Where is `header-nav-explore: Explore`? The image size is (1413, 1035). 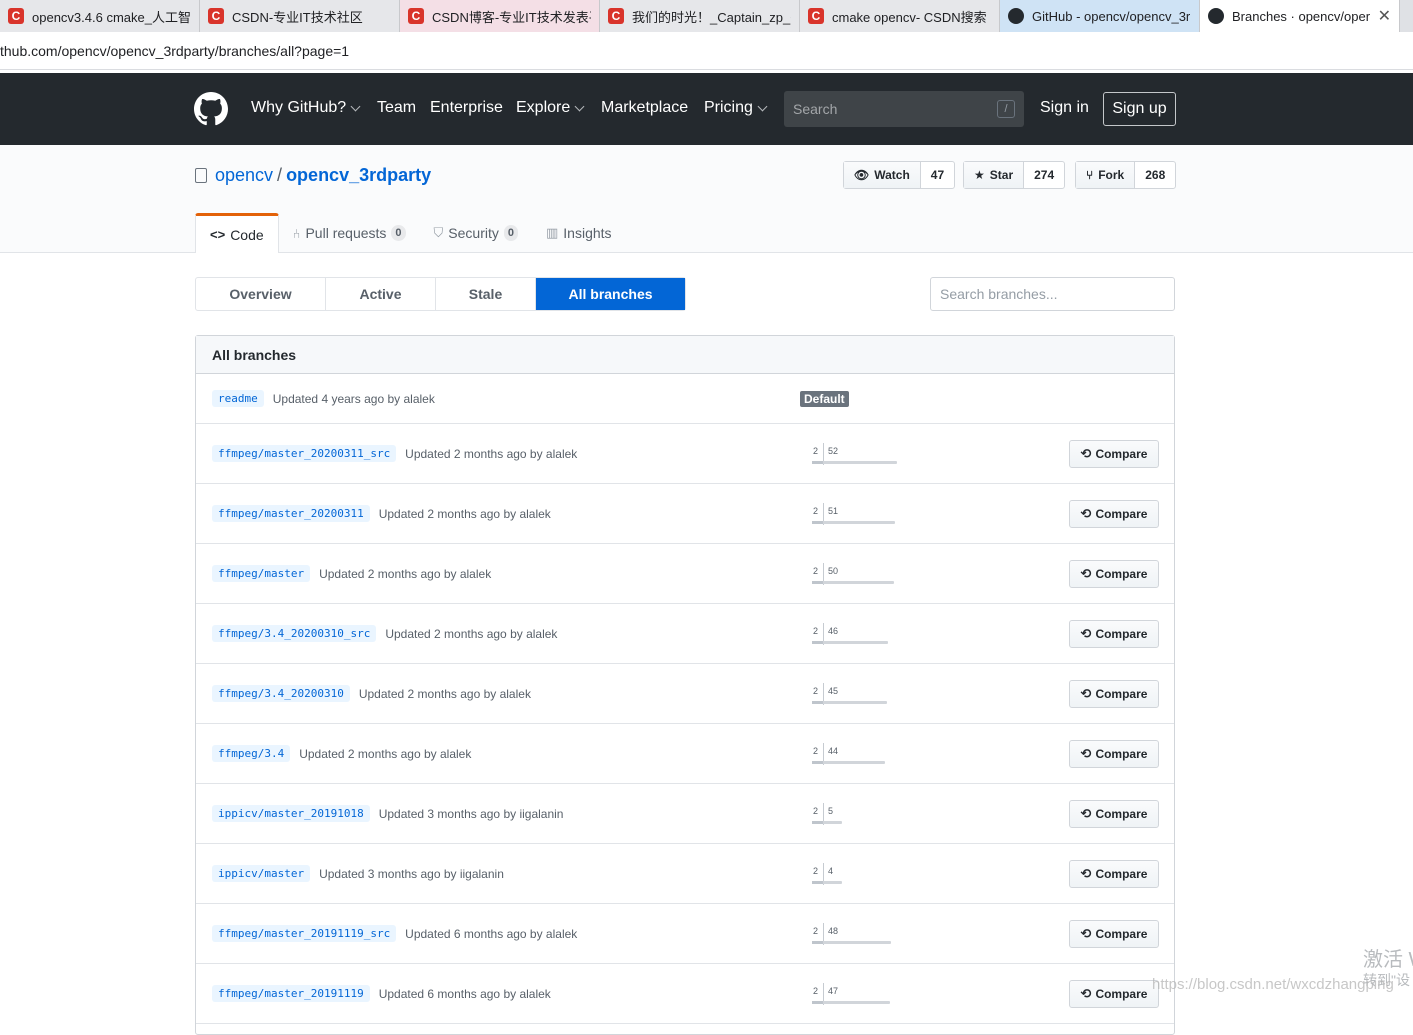
header-nav-explore: Explore is located at coordinates (550, 108).